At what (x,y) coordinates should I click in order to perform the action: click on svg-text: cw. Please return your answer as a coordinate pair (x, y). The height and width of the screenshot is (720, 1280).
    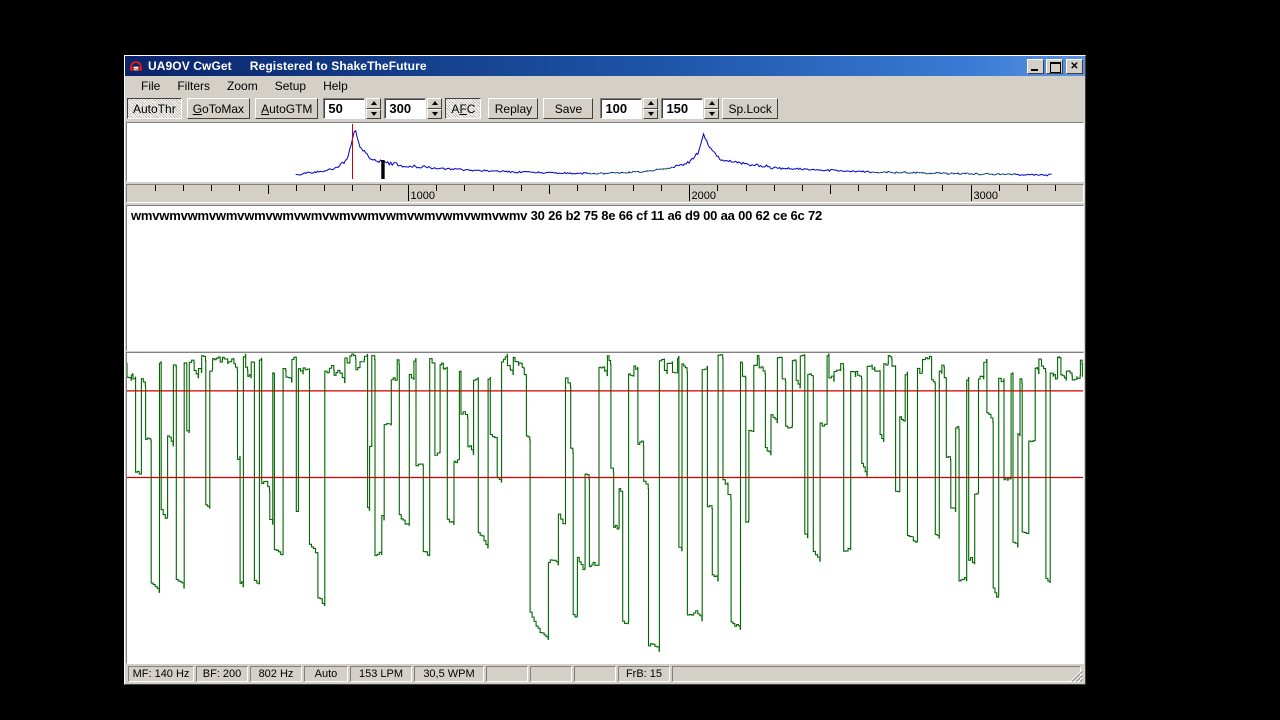
    Looking at the image, I should click on (136, 68).